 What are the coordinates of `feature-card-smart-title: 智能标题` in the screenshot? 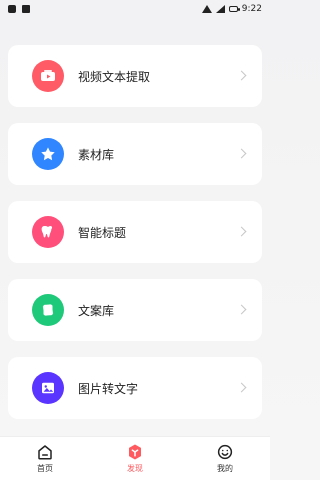 It's located at (135, 232).